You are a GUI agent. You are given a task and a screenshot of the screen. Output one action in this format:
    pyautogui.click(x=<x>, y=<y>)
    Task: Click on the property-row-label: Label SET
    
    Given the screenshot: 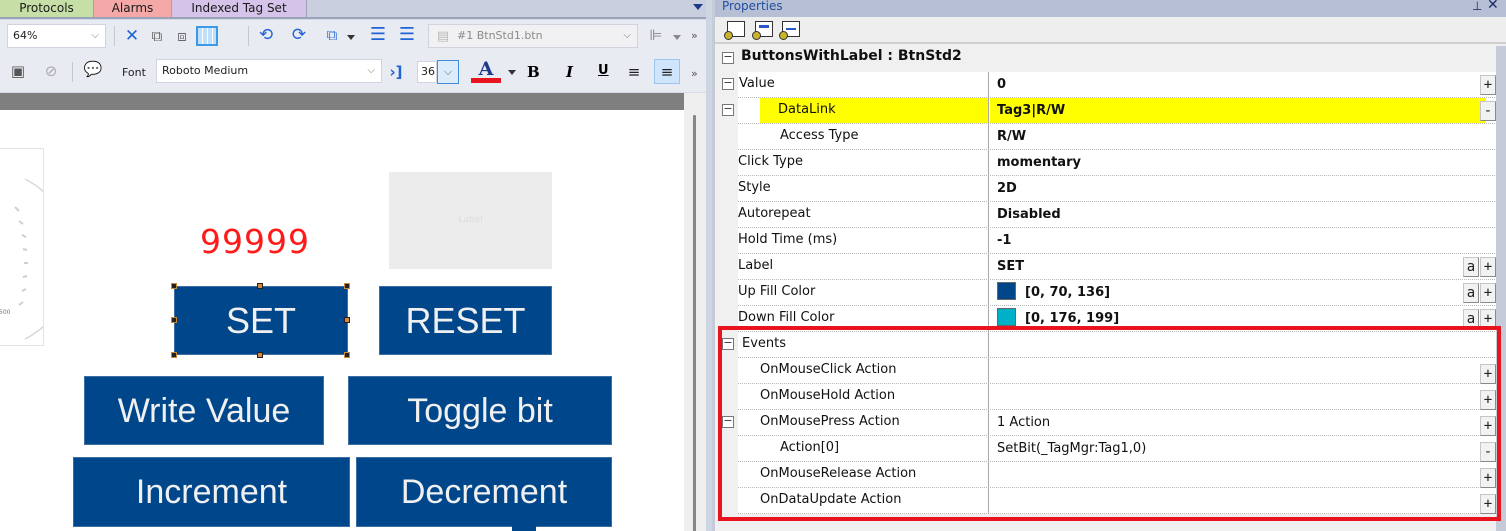 What is the action you would take?
    pyautogui.click(x=1118, y=267)
    